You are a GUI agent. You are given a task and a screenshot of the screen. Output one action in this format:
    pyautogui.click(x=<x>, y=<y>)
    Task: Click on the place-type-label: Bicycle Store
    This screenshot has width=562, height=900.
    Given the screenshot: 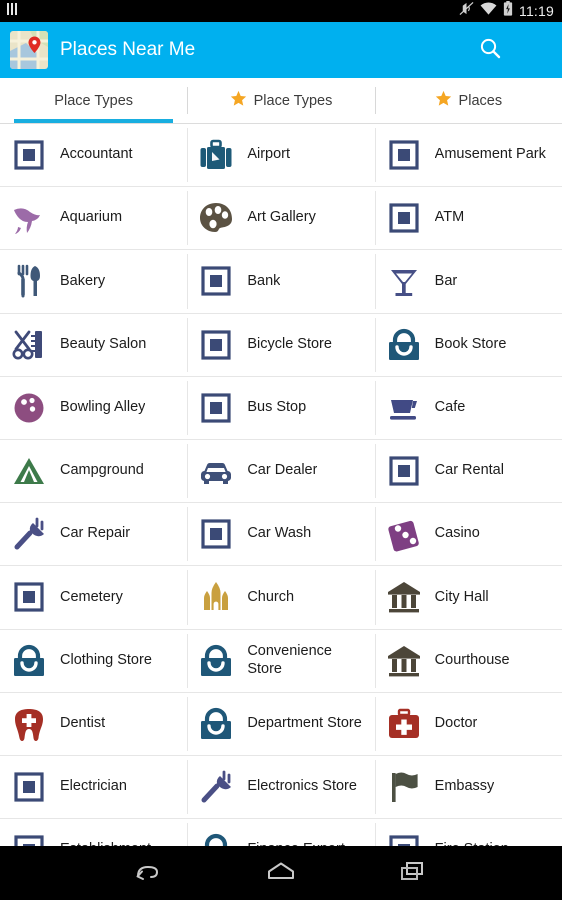 What is the action you would take?
    pyautogui.click(x=289, y=343)
    